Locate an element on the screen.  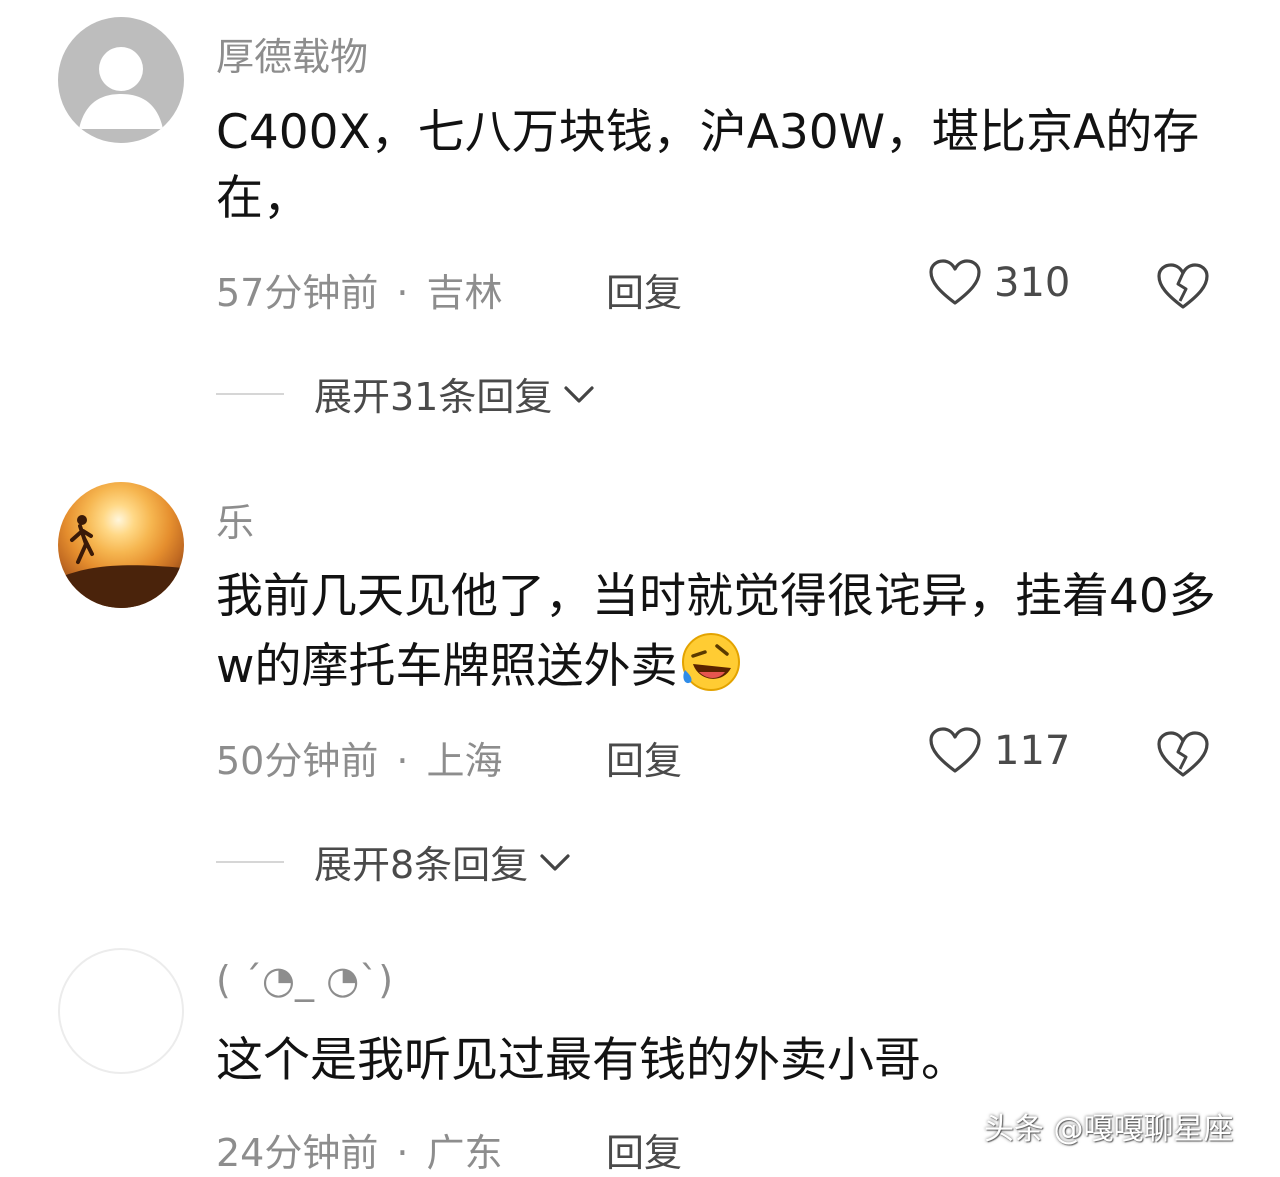
comment-meta: 57分钟前 · 吉林 is located at coordinates (359, 289).